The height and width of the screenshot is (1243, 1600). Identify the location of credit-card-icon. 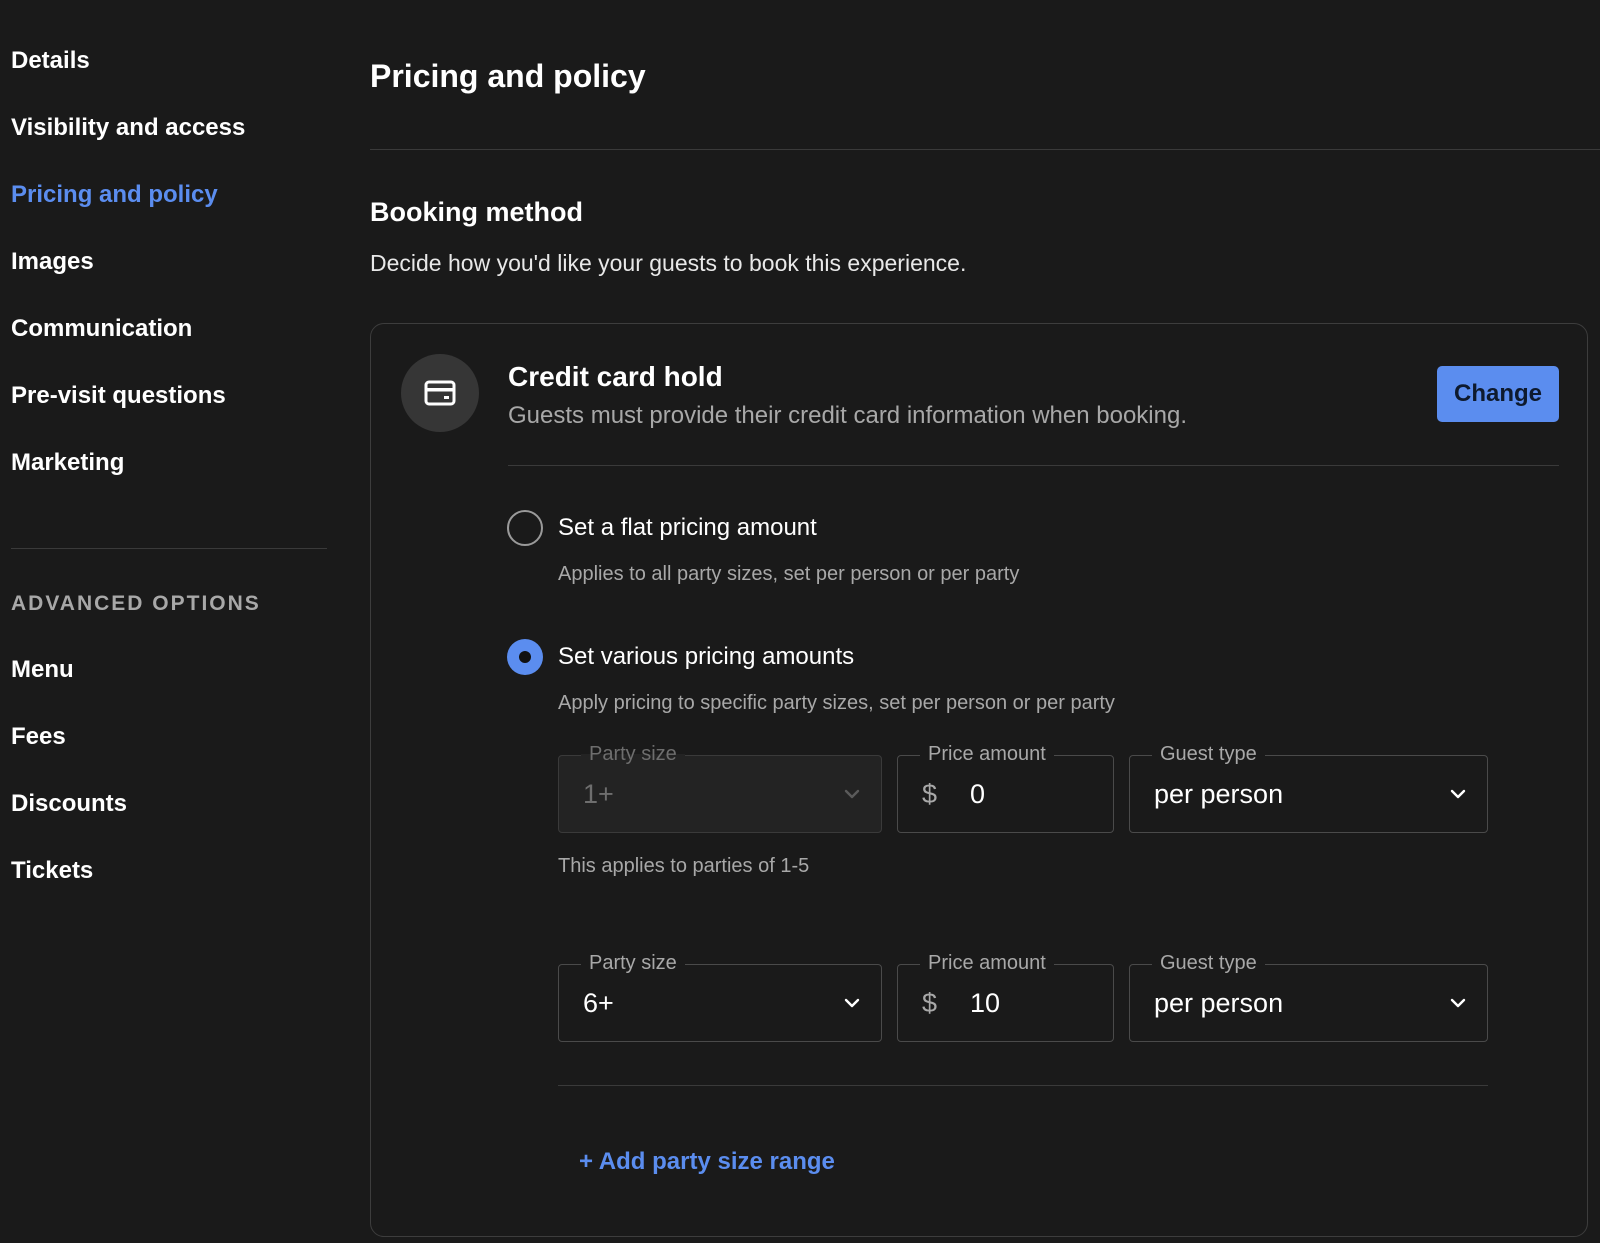
(440, 393).